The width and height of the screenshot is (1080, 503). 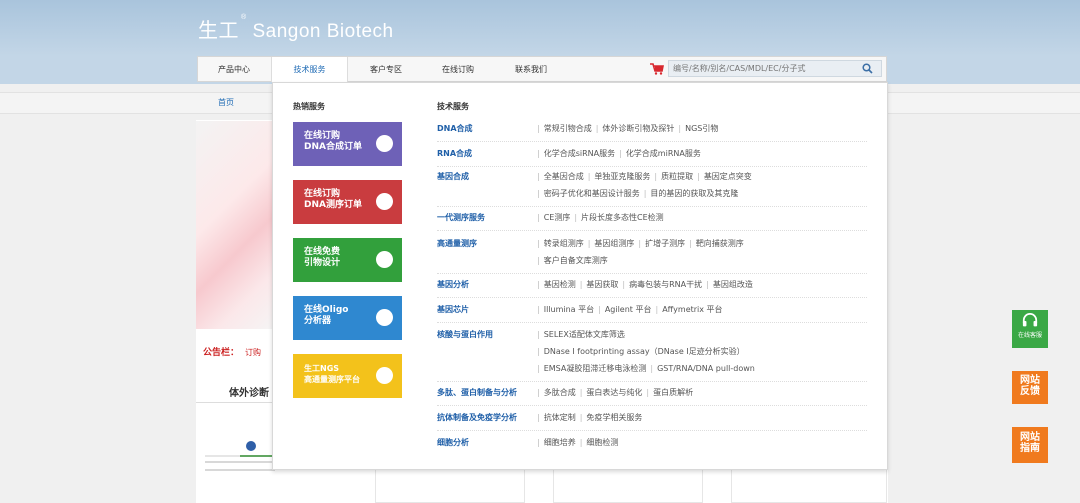 I want to click on service-link: 蛋白质解析, so click(x=673, y=392).